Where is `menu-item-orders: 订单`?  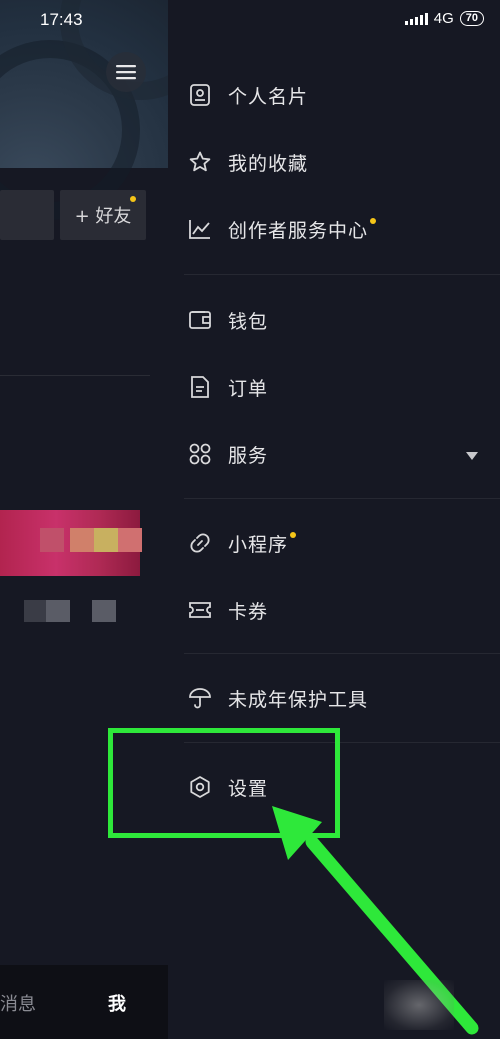
menu-item-orders: 订单 is located at coordinates (336, 387).